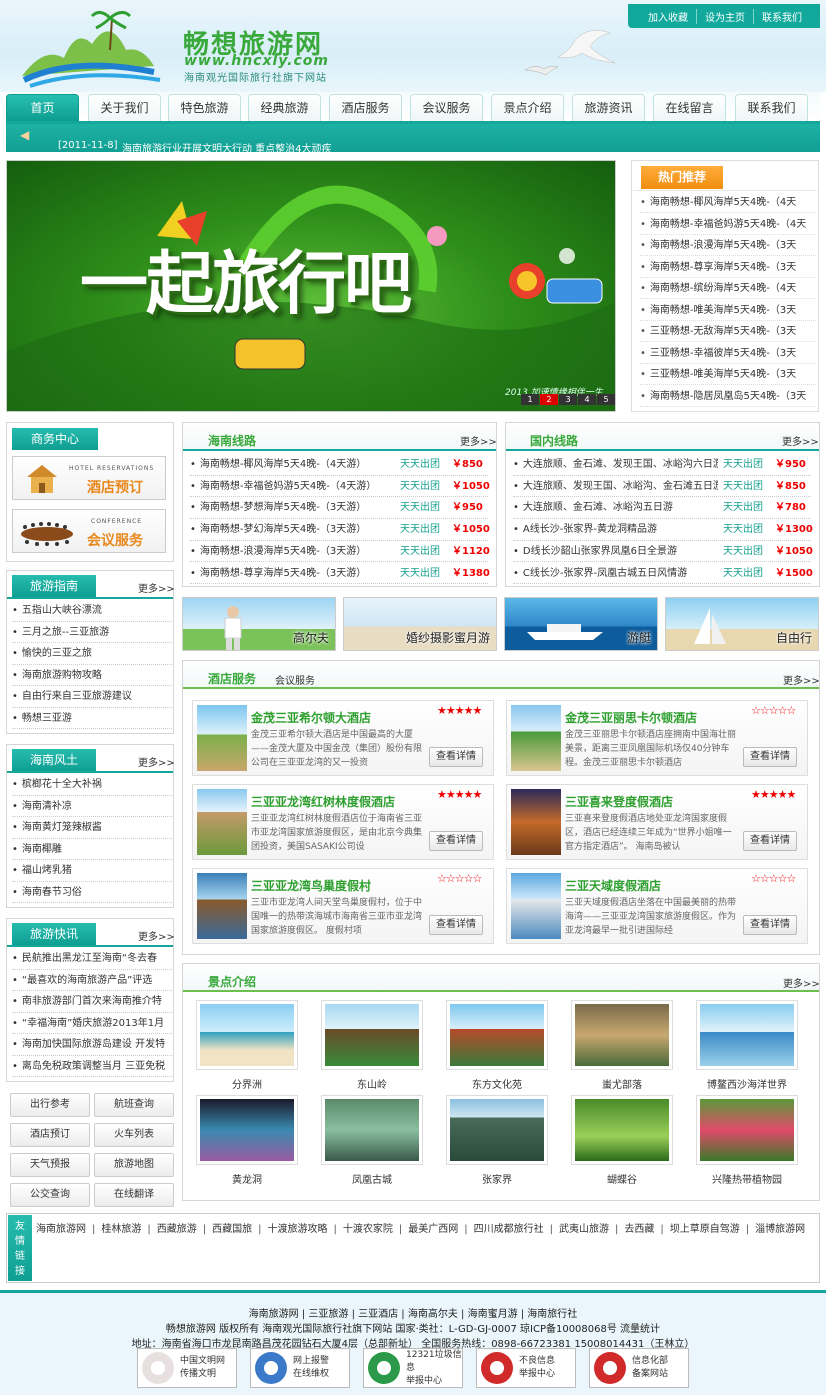 This screenshot has height=1395, width=826. What do you see at coordinates (92, 697) in the screenshot?
I see `guide-item: 自由行来自三亚旅游建议` at bounding box center [92, 697].